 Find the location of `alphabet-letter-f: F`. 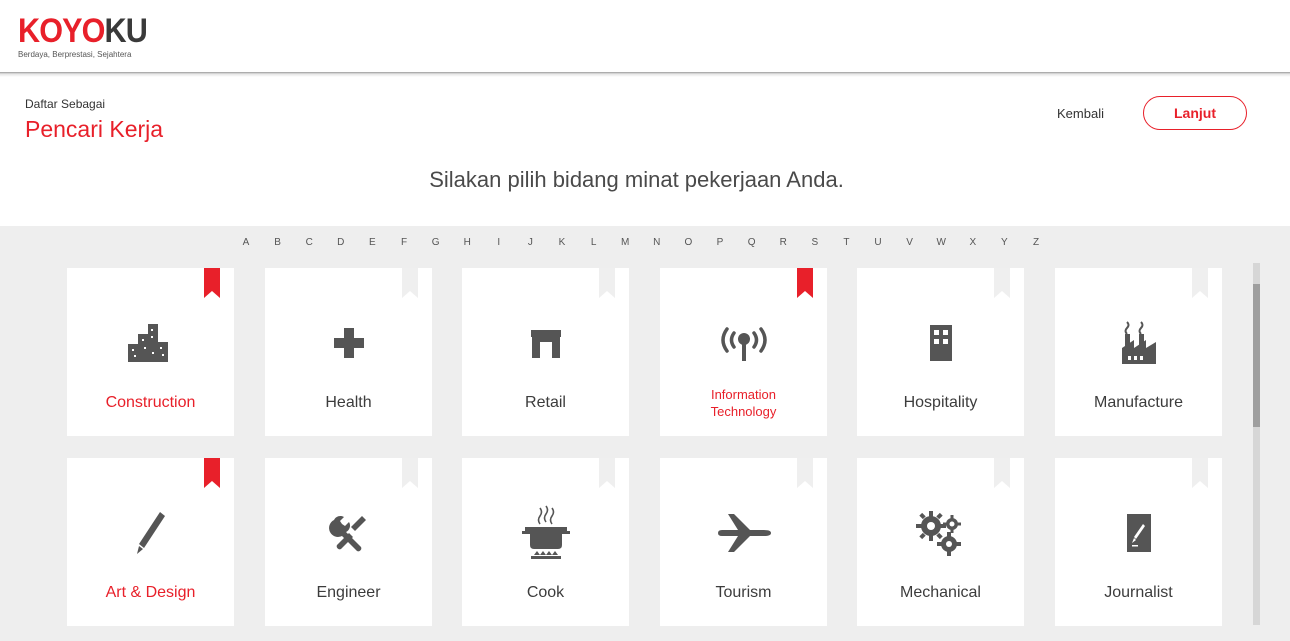

alphabet-letter-f: F is located at coordinates (404, 242).